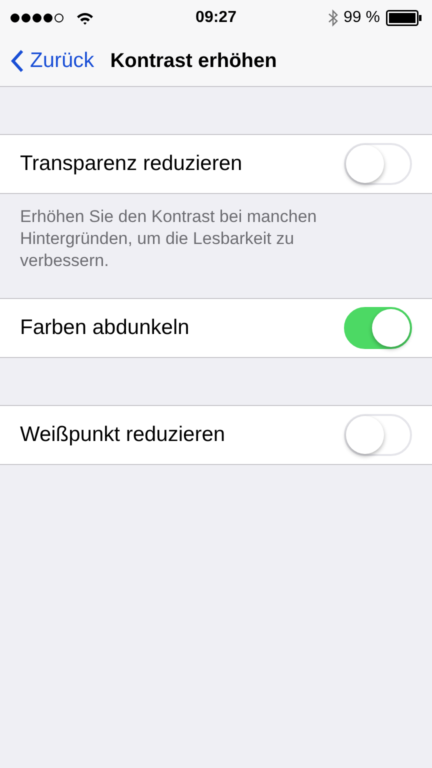 The height and width of the screenshot is (768, 432). Describe the element at coordinates (105, 328) in the screenshot. I see `row-label: Farben abdunkeln` at that location.